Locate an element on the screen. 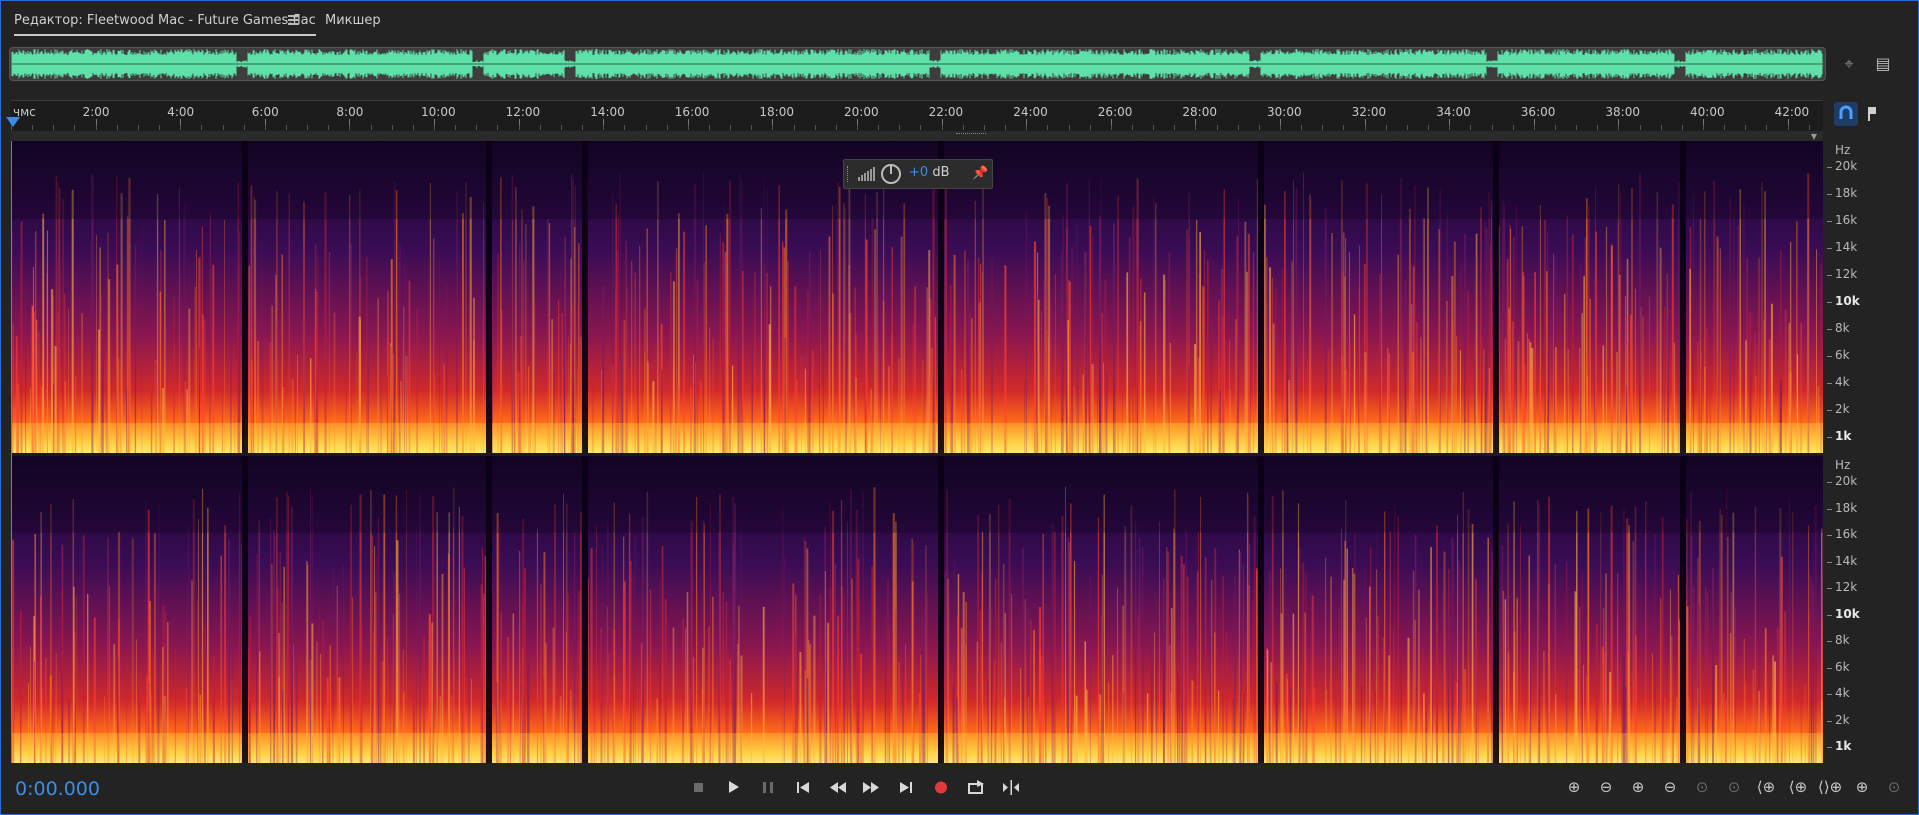 The width and height of the screenshot is (1919, 815). skip-to-start-icon is located at coordinates (803, 787).